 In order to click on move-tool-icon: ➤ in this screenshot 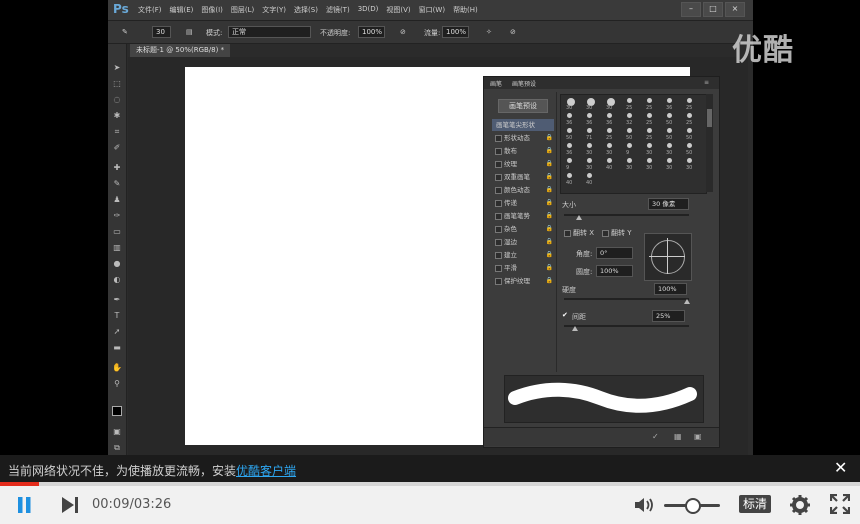, I will do `click(117, 68)`.